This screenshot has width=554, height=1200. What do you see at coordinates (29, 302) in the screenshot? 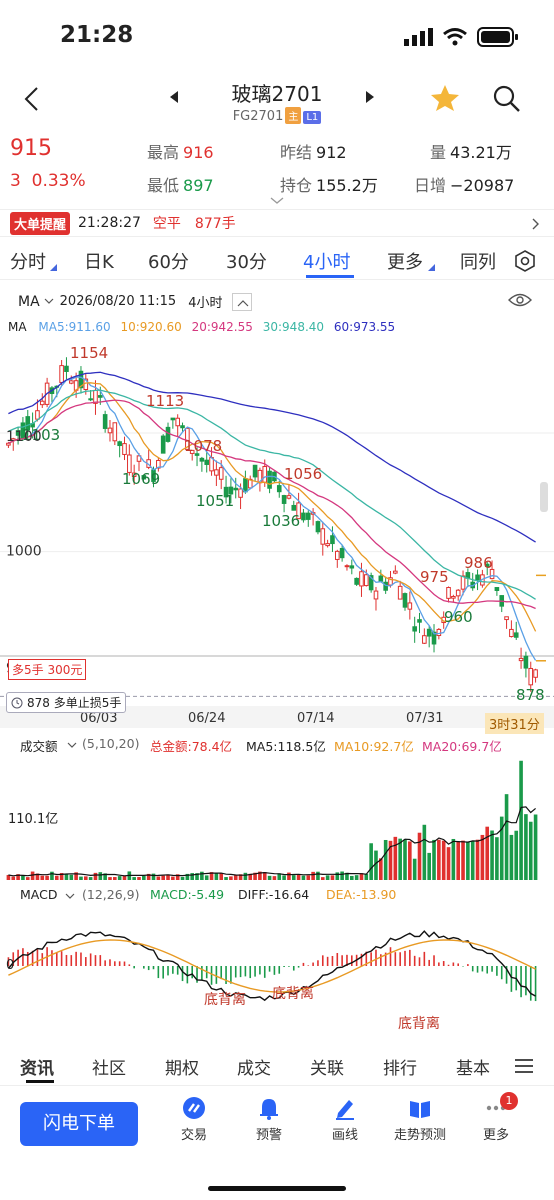
I see `ma-indicator: MA` at bounding box center [29, 302].